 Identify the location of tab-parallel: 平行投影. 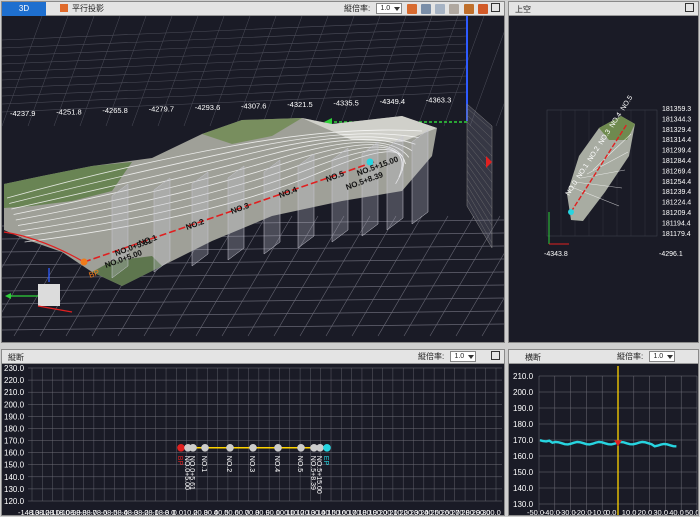
(82, 9).